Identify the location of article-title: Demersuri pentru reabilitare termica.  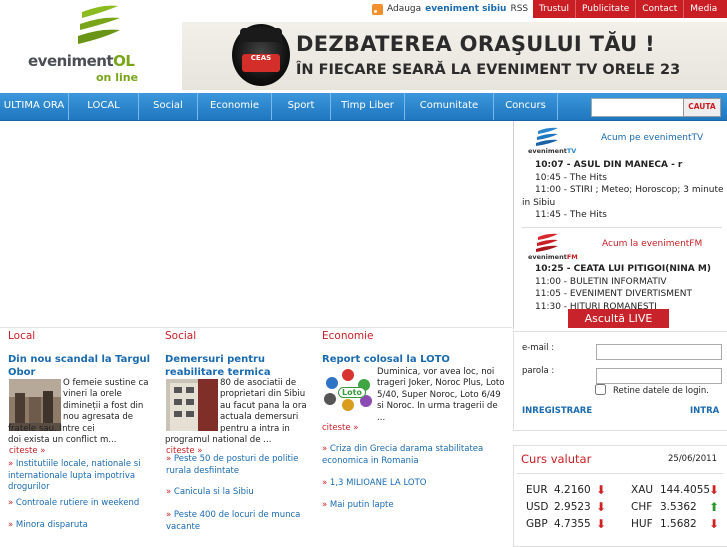
(218, 366).